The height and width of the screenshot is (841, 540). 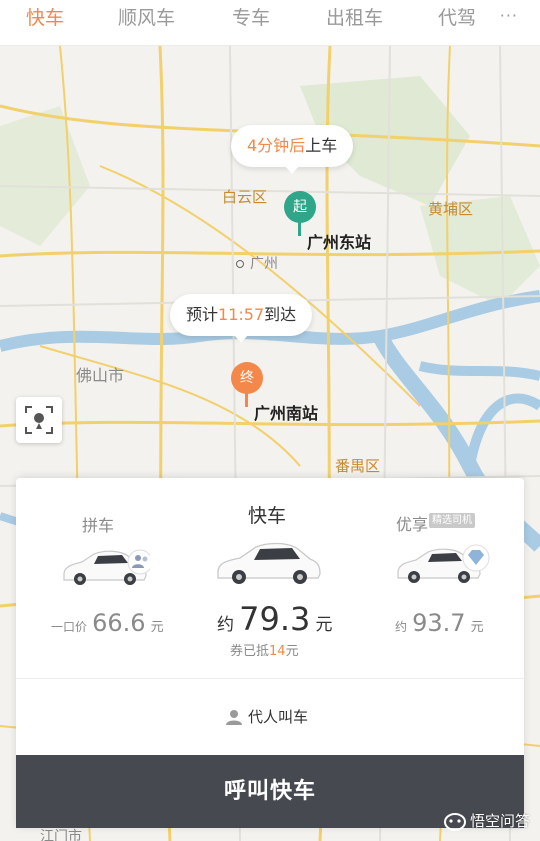 I want to click on district-label-baiyun: 白云区, so click(x=245, y=197).